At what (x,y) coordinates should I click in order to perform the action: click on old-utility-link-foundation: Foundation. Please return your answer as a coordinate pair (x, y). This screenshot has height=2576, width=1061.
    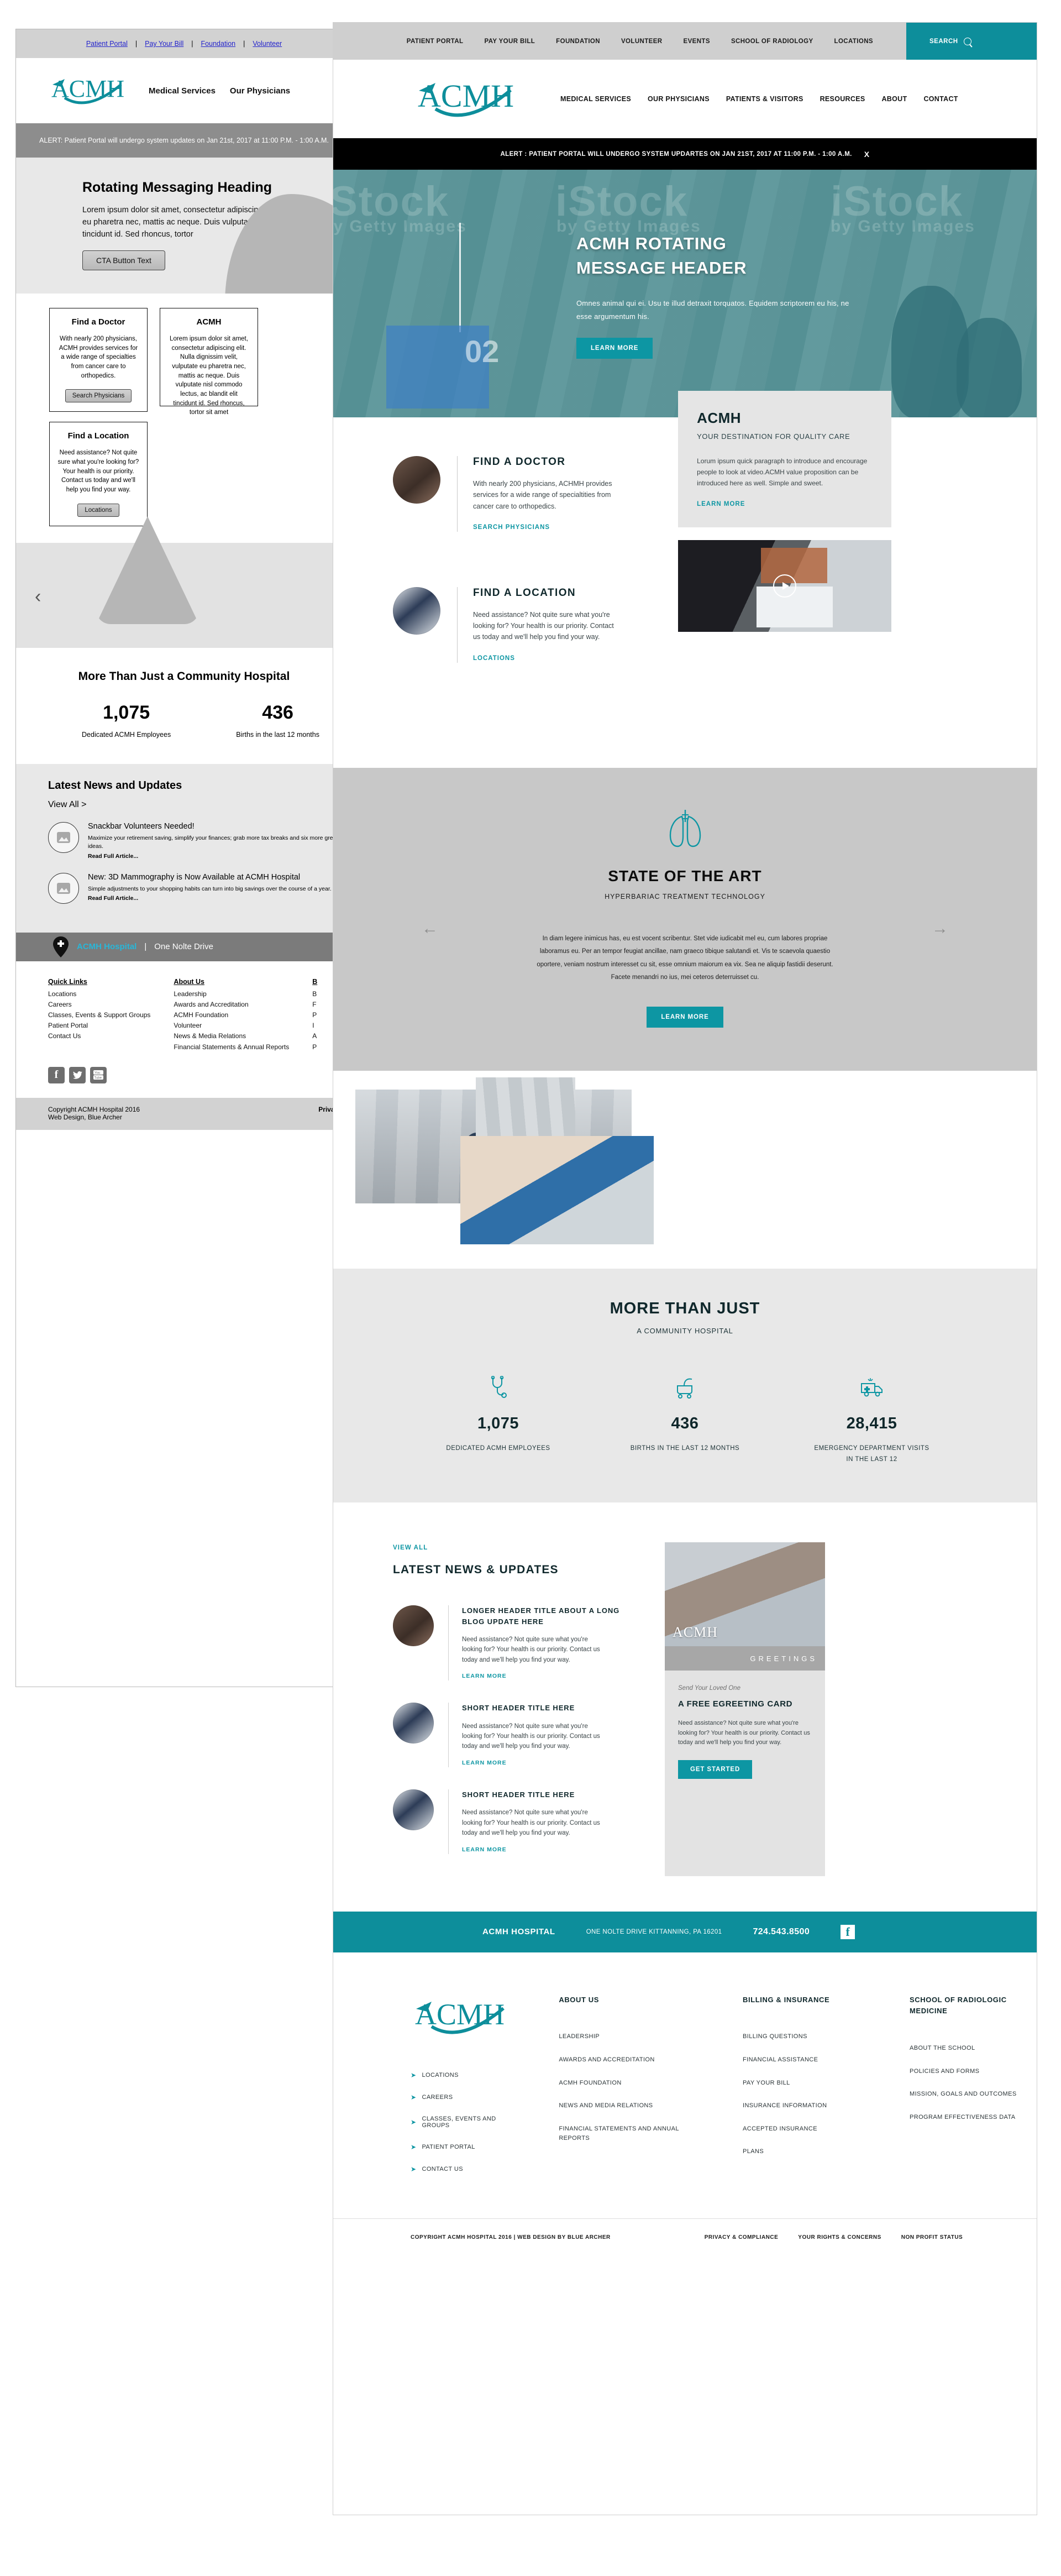
    Looking at the image, I should click on (218, 44).